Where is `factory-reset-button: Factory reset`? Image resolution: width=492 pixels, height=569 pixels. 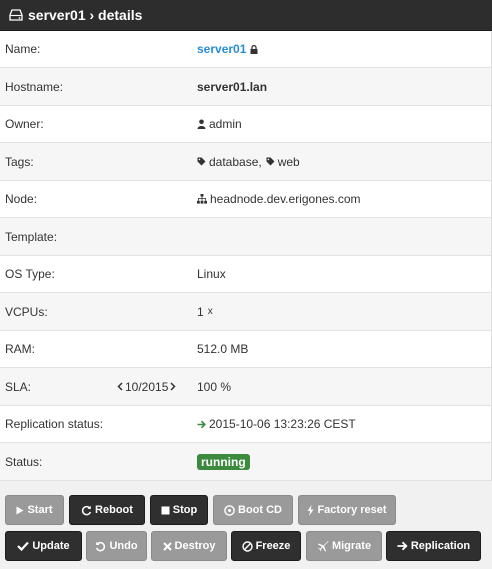
factory-reset-button: Factory reset is located at coordinates (347, 510).